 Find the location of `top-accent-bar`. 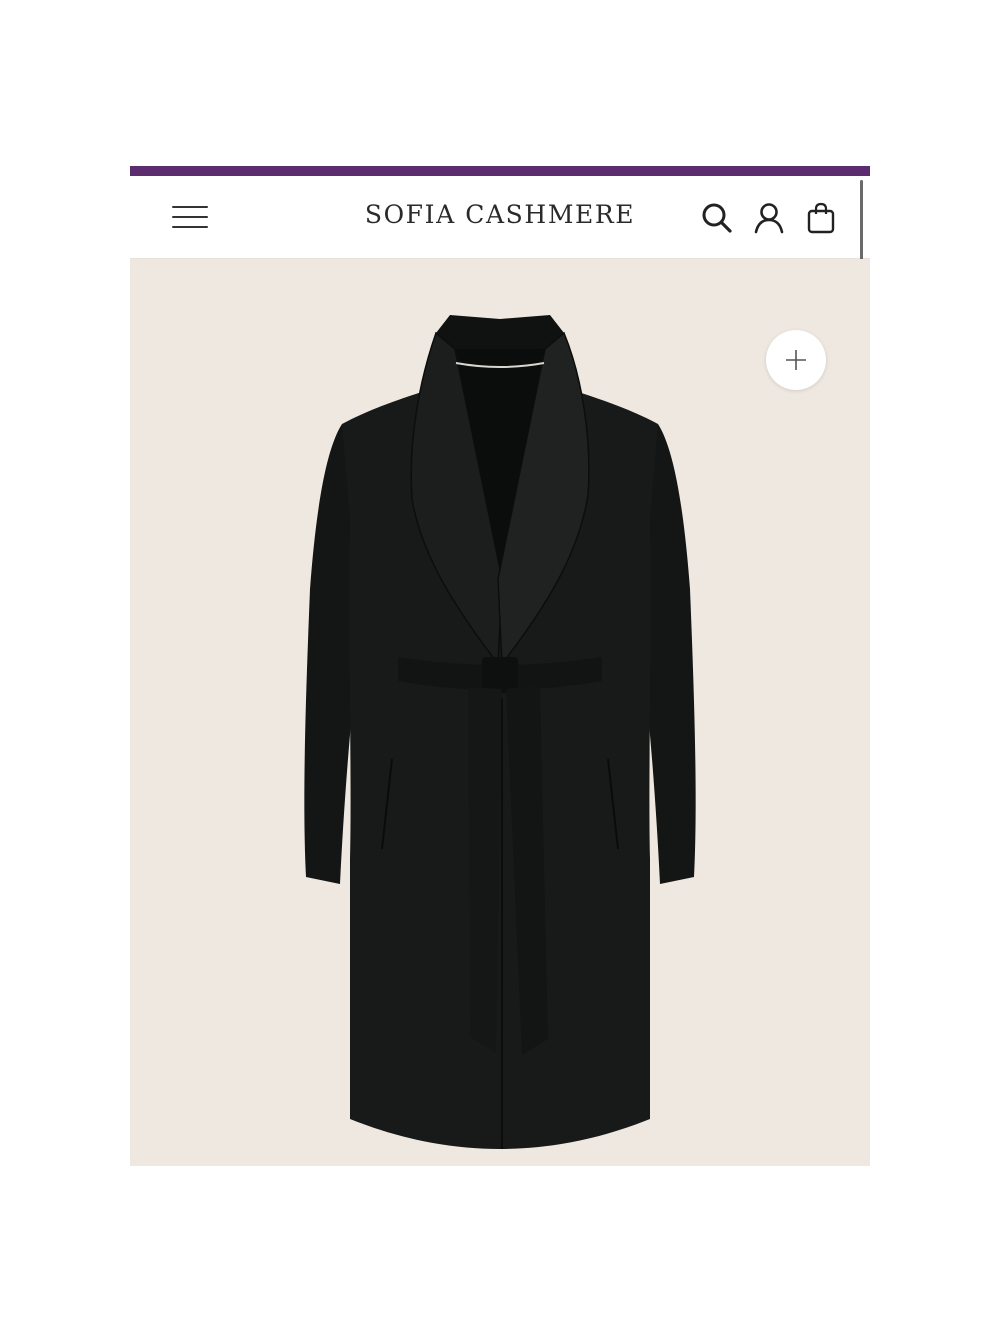

top-accent-bar is located at coordinates (500, 171).